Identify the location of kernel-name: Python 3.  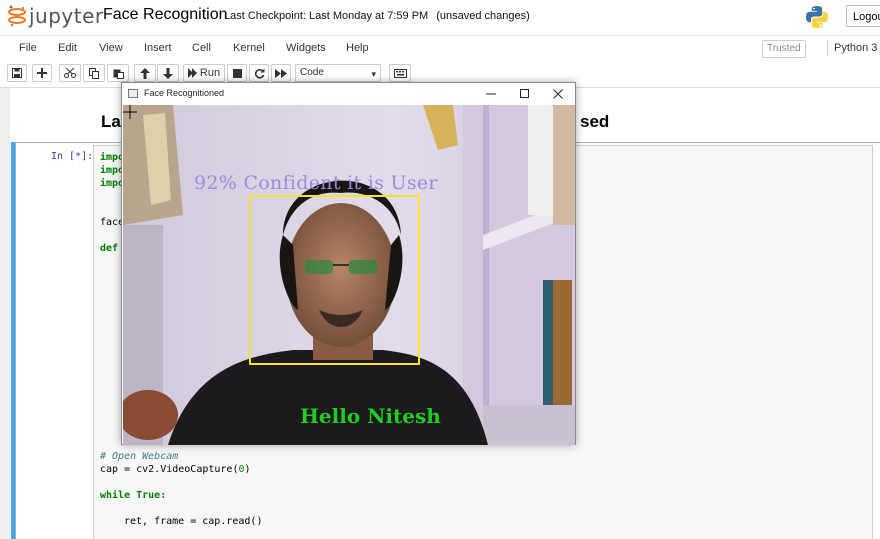
(855, 48).